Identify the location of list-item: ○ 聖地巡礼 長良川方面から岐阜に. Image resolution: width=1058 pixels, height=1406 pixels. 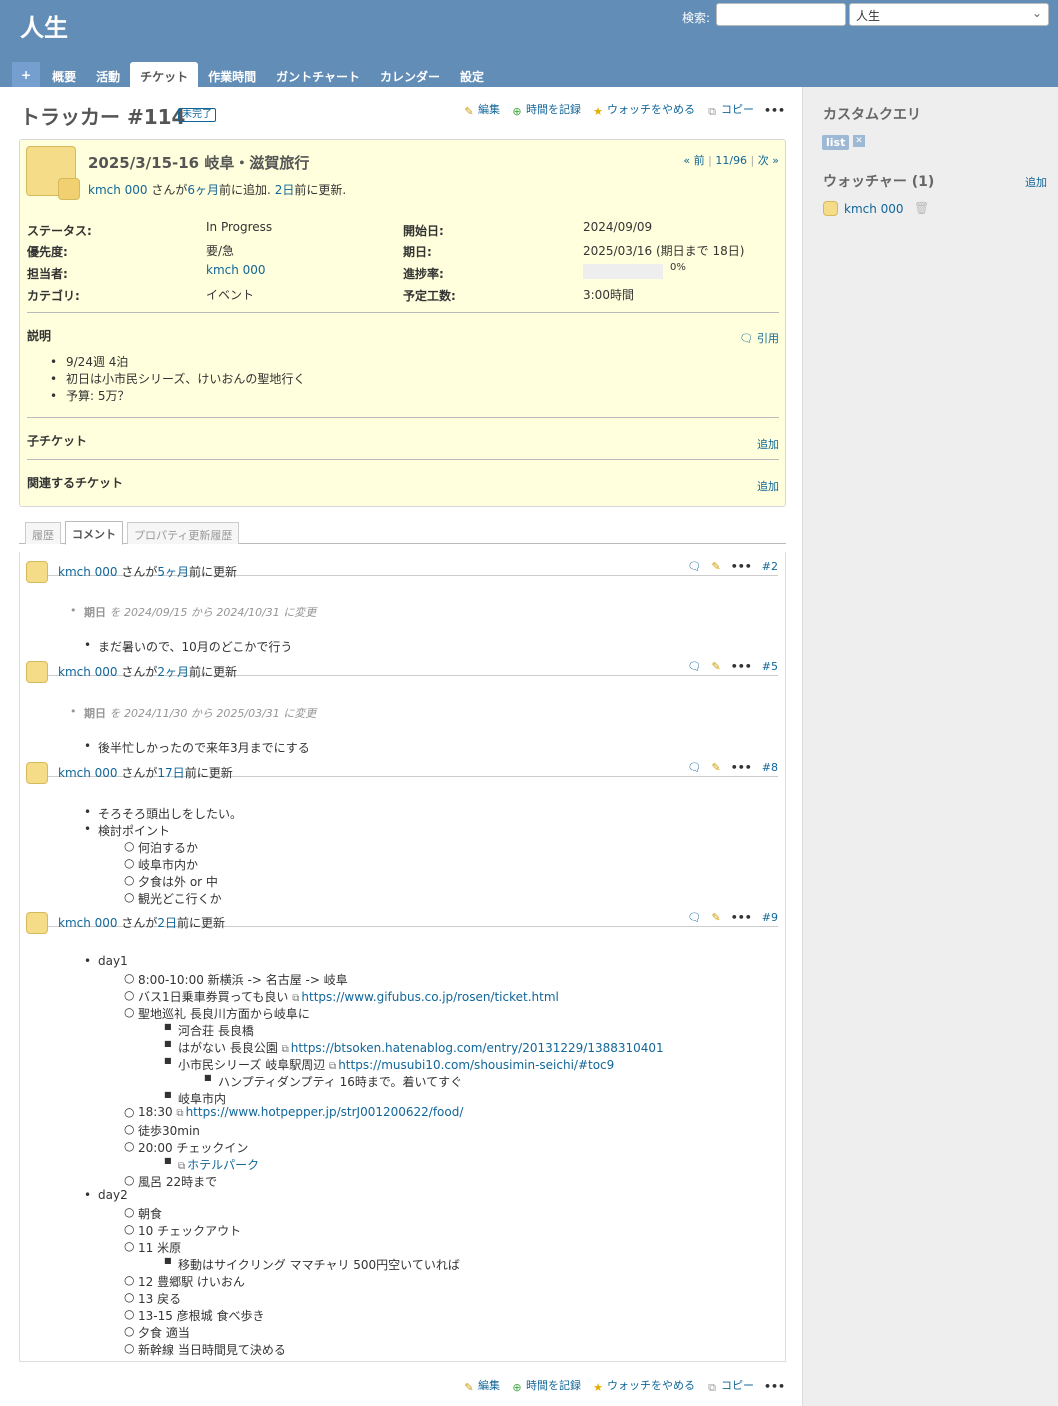
(217, 1013).